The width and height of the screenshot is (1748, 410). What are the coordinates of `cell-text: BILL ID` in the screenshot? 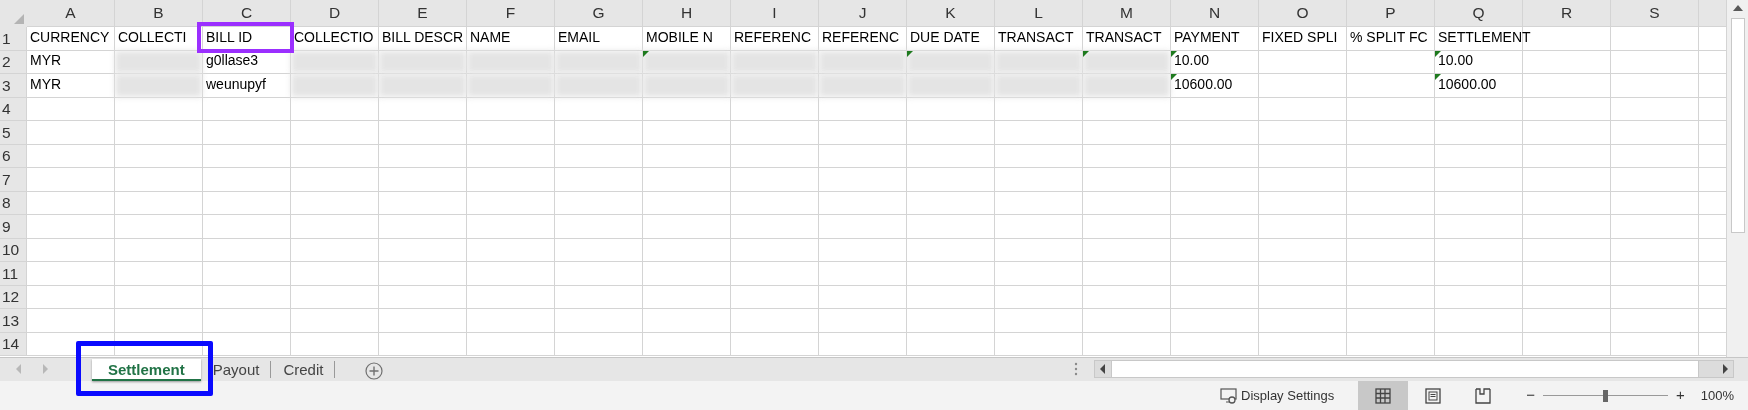 It's located at (229, 37).